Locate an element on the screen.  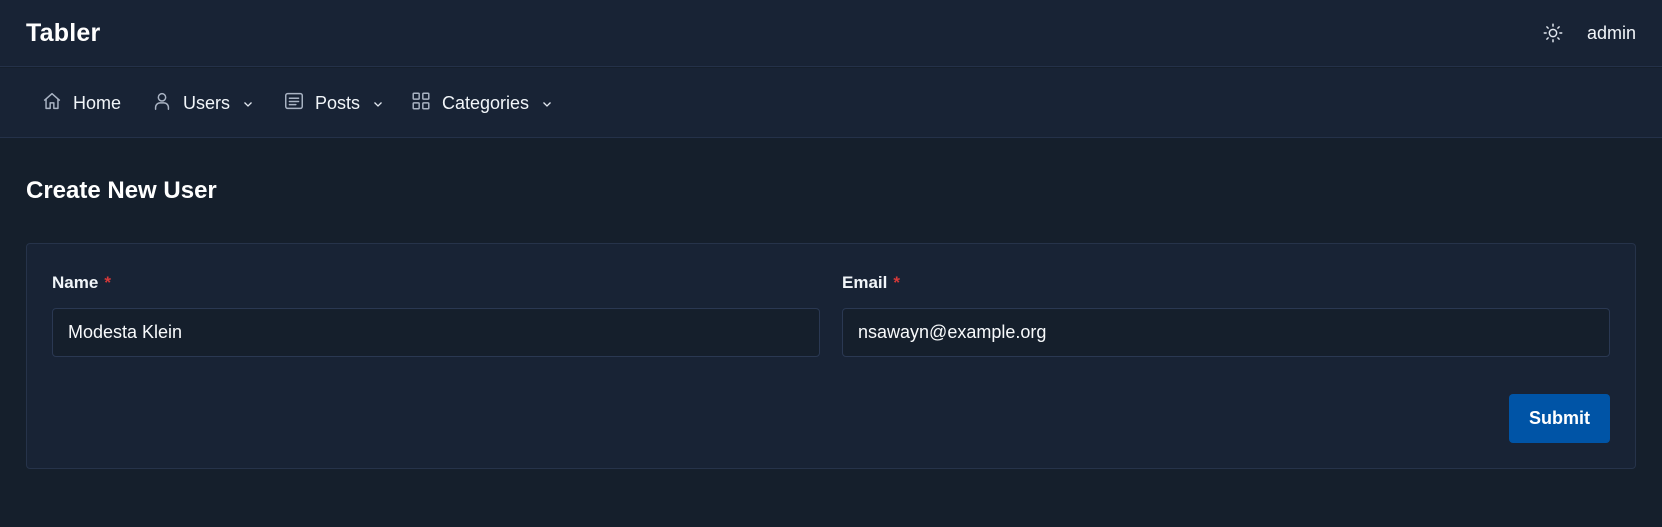
submit-button: Submit is located at coordinates (1559, 418).